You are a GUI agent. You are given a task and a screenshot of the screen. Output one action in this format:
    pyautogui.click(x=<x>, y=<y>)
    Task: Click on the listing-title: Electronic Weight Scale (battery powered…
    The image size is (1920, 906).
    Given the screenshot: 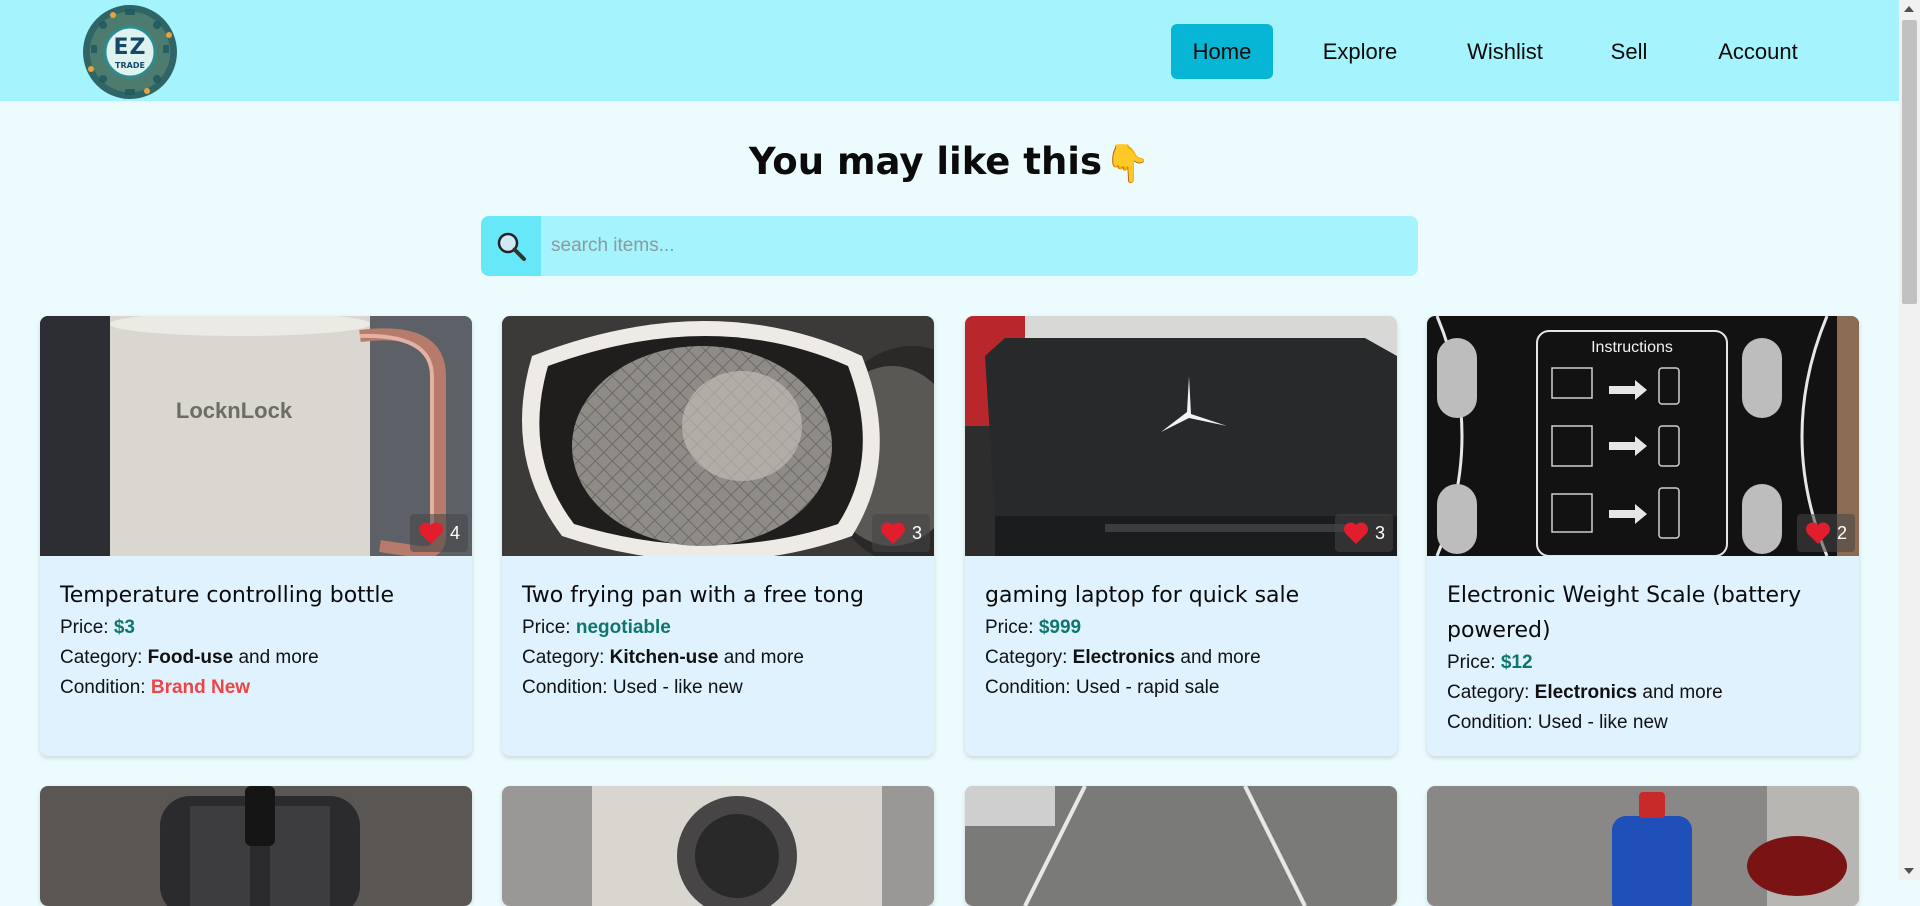 What is the action you would take?
    pyautogui.click(x=1645, y=613)
    